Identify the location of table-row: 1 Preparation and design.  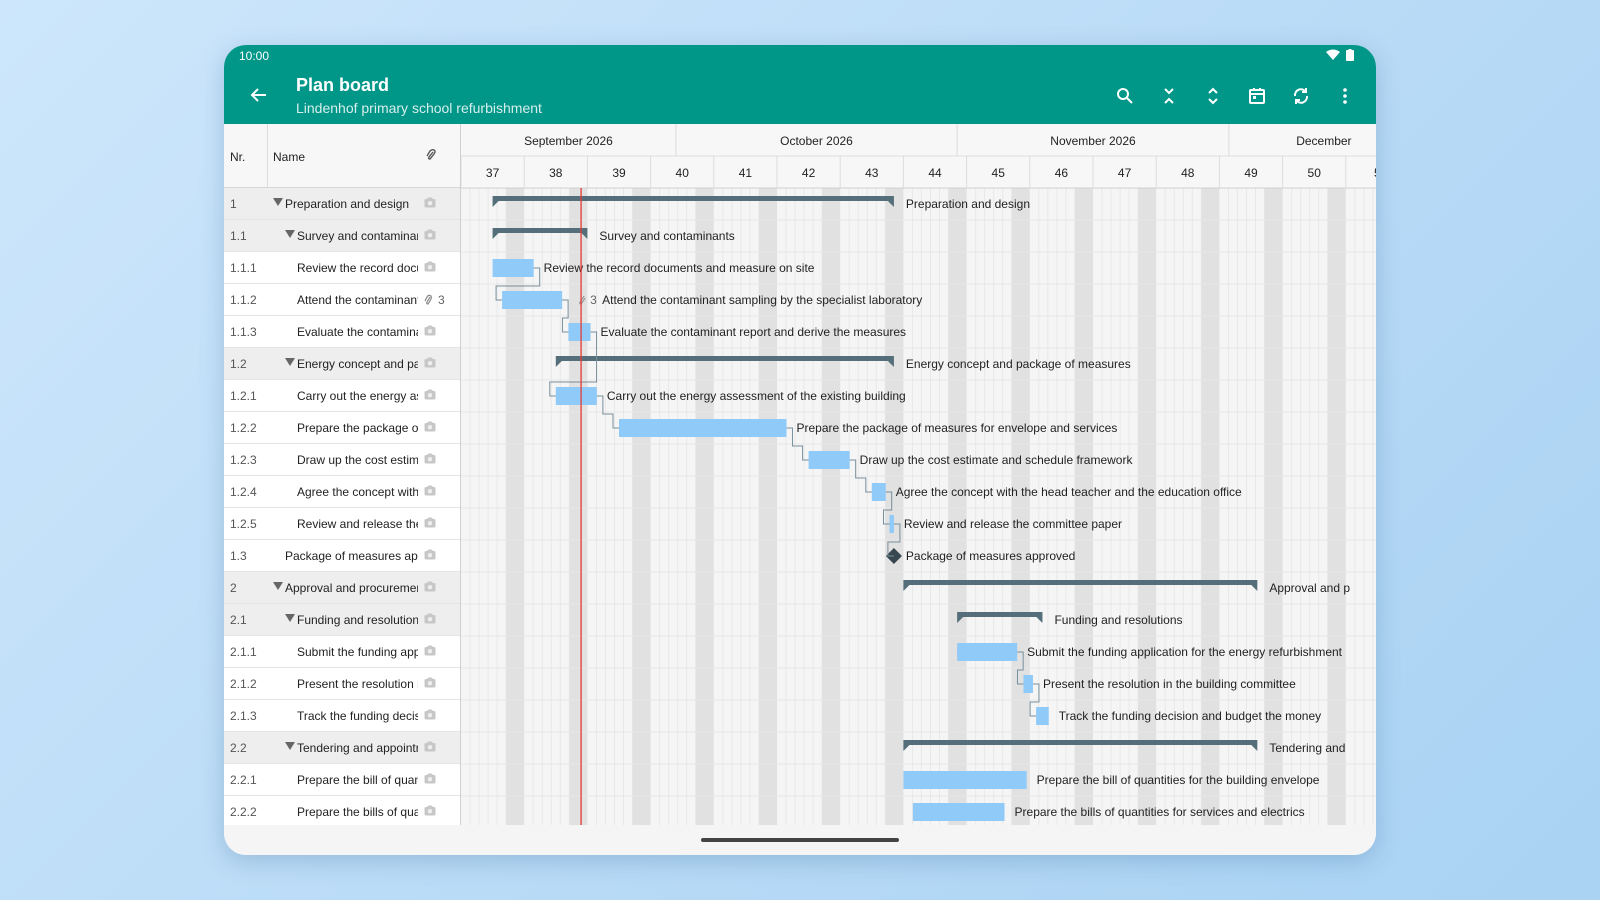
(342, 204).